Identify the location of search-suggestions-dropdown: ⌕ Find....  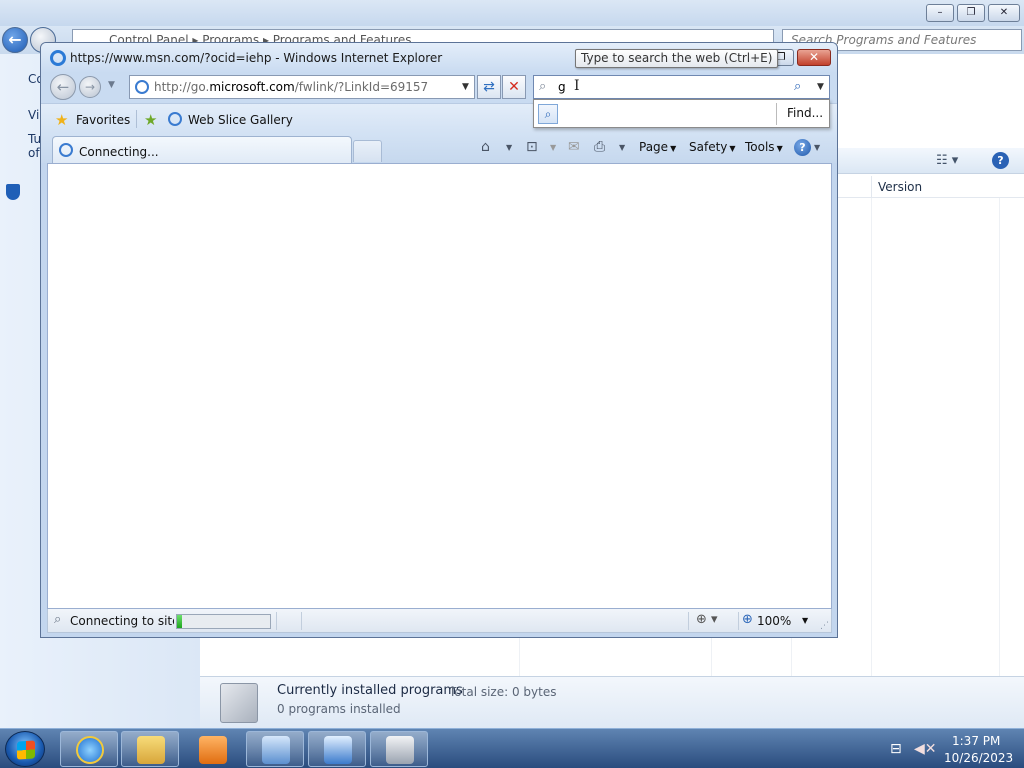
(681, 113).